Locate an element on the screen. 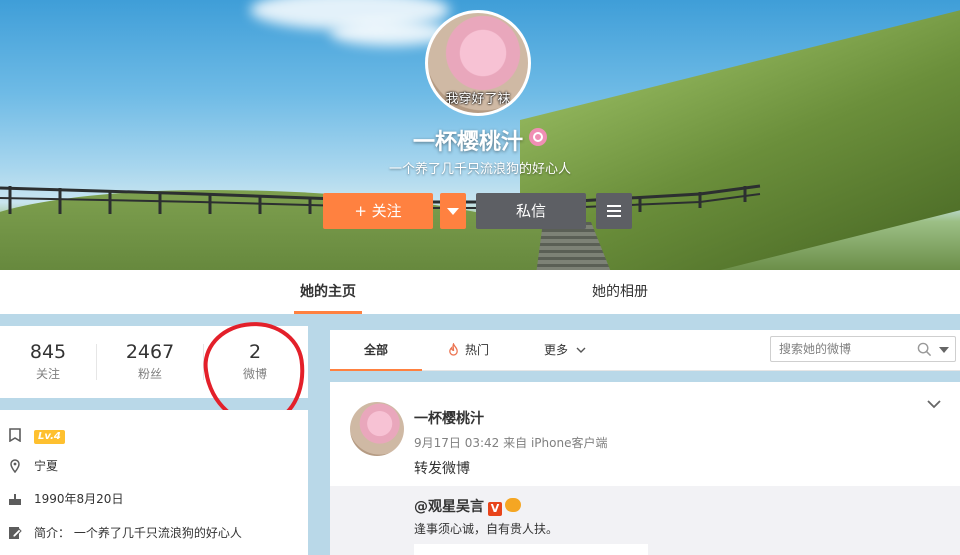 The width and height of the screenshot is (960, 555). tab-album: 她的相册 is located at coordinates (620, 292).